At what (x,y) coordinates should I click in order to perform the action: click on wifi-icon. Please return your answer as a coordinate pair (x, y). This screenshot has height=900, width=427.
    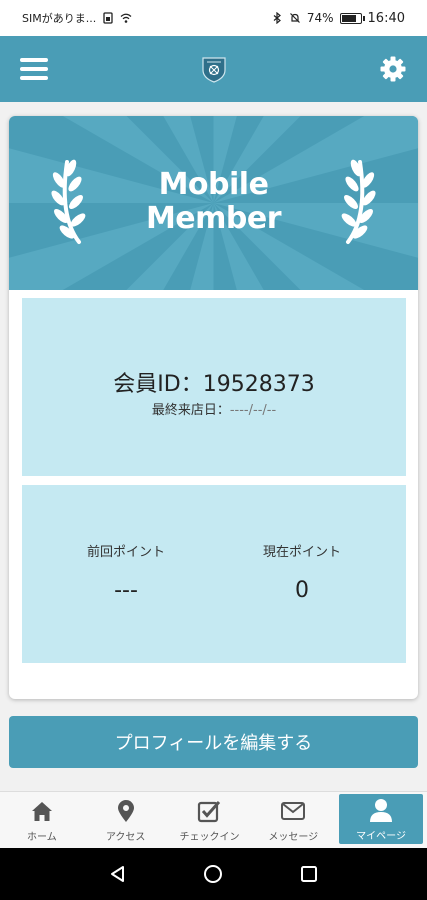
    Looking at the image, I should click on (126, 18).